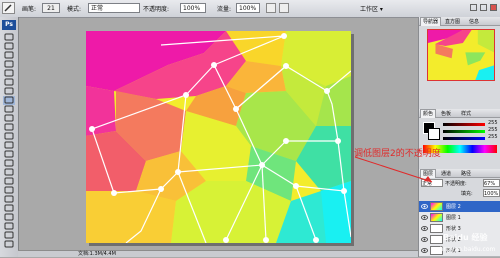 Image resolution: width=500 pixels, height=258 pixels. Describe the element at coordinates (9, 145) in the screenshot. I see `blur-tool-icon` at that location.